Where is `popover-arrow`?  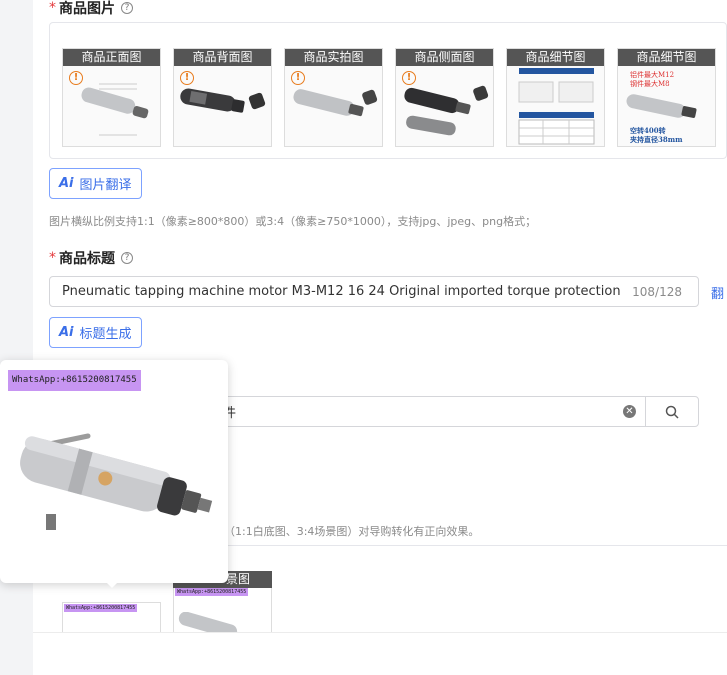 popover-arrow is located at coordinates (112, 584).